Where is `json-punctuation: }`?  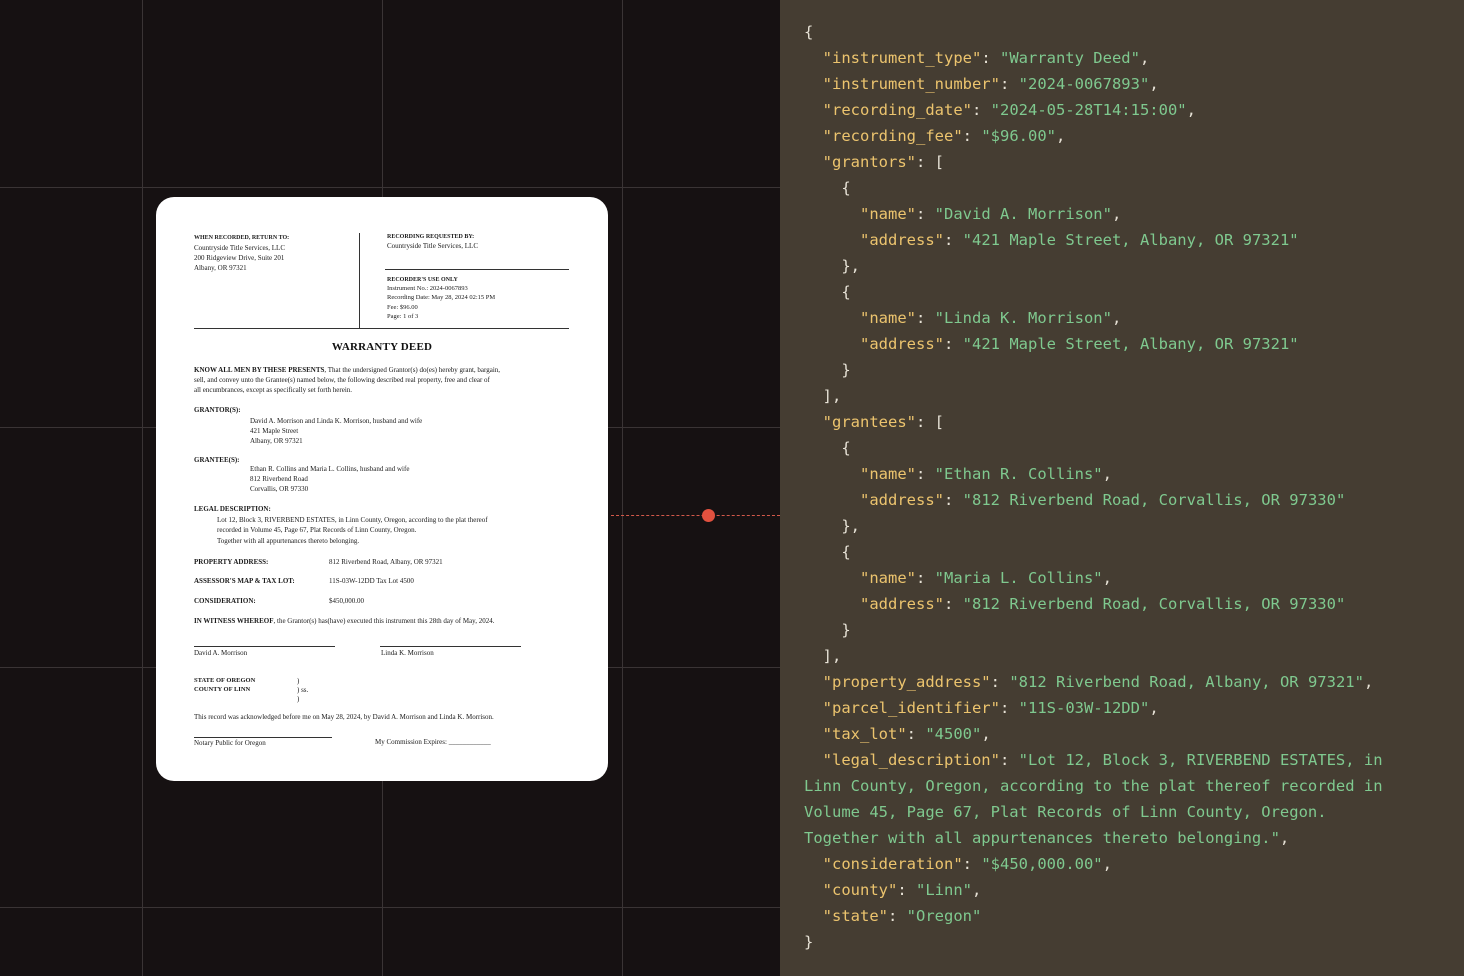 json-punctuation: } is located at coordinates (827, 630).